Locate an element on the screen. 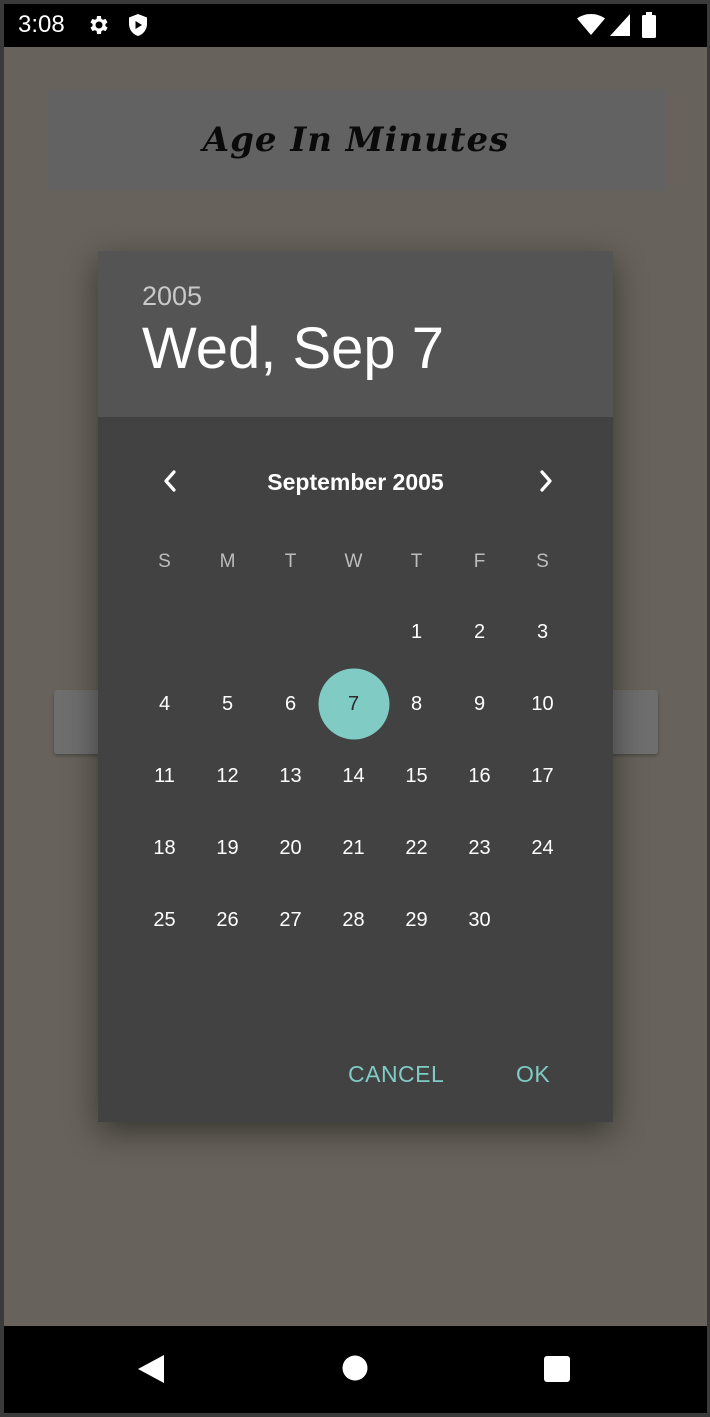  calendar-day-17: 17 is located at coordinates (542, 776).